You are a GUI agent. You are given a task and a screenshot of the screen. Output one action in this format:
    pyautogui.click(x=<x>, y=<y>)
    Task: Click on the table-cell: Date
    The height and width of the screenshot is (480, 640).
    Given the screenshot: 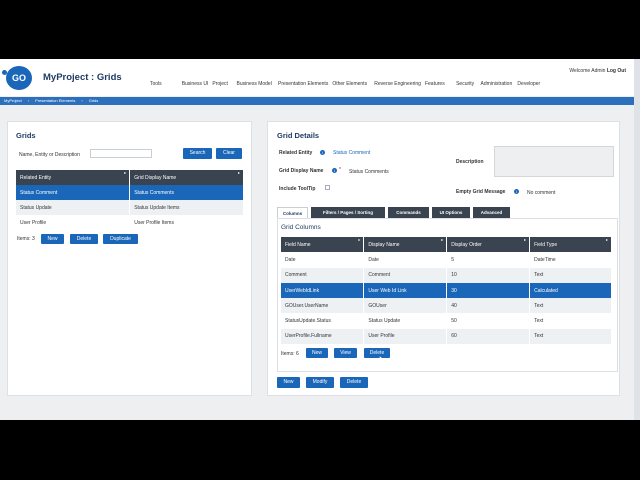 What is the action you would take?
    pyautogui.click(x=323, y=260)
    